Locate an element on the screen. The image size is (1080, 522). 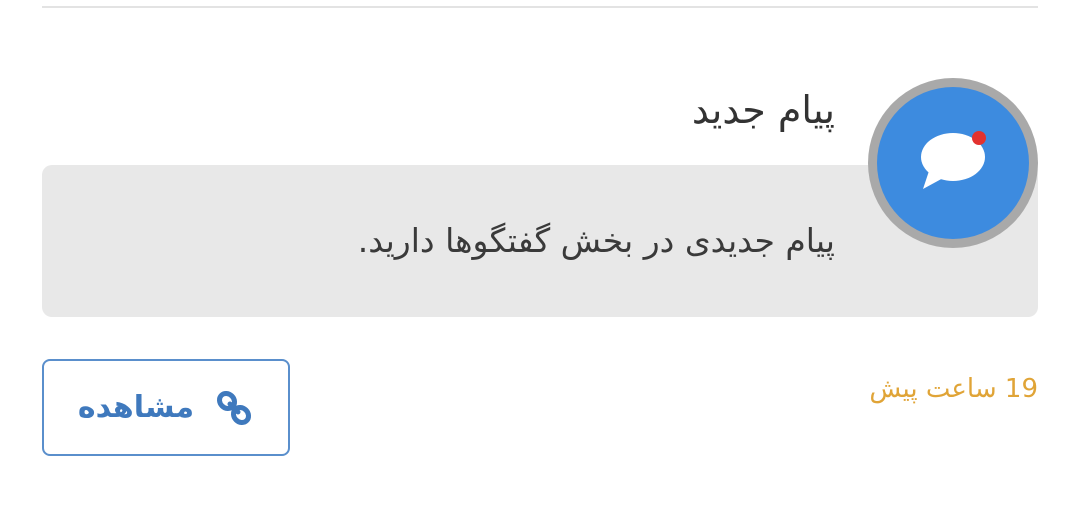
view-button-label: مشاهده is located at coordinates (136, 407).